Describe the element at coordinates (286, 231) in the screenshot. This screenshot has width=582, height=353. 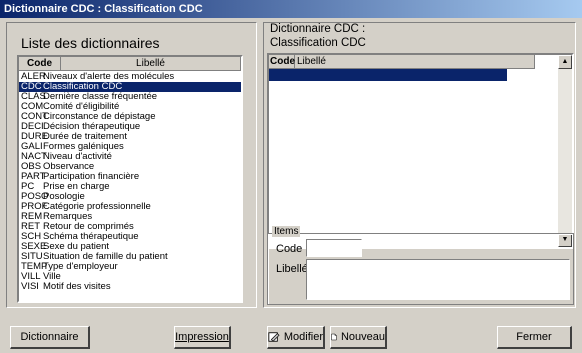
I see `items-group-title: Items` at that location.